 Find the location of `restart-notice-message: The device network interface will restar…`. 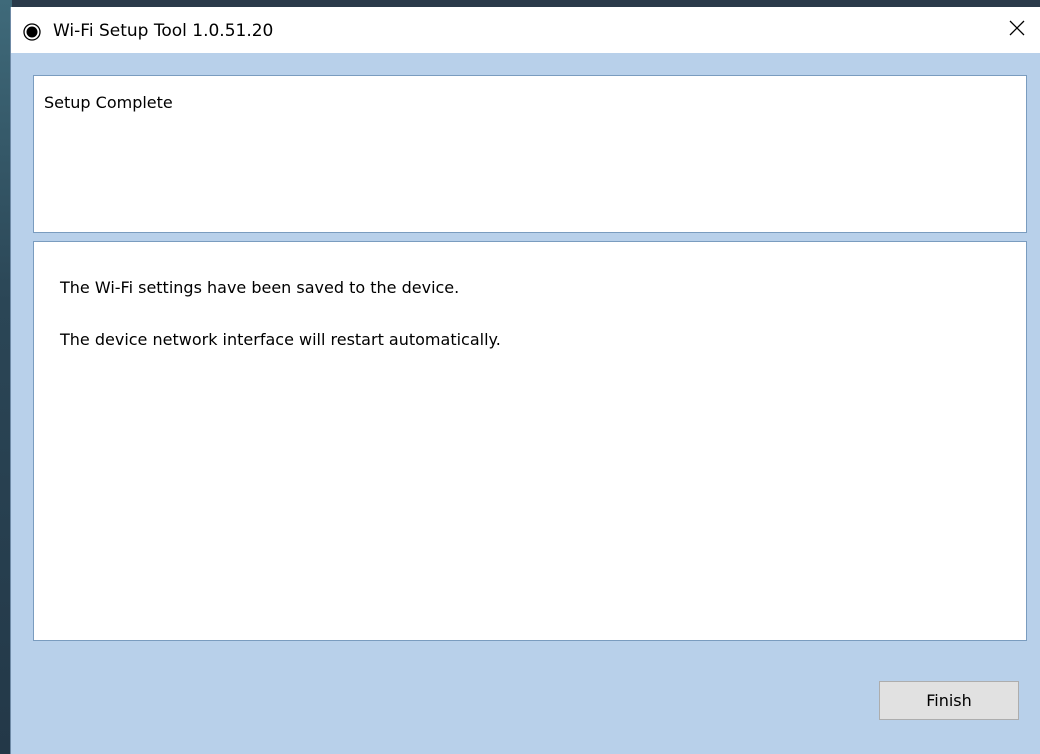

restart-notice-message: The device network interface will restar… is located at coordinates (280, 339).